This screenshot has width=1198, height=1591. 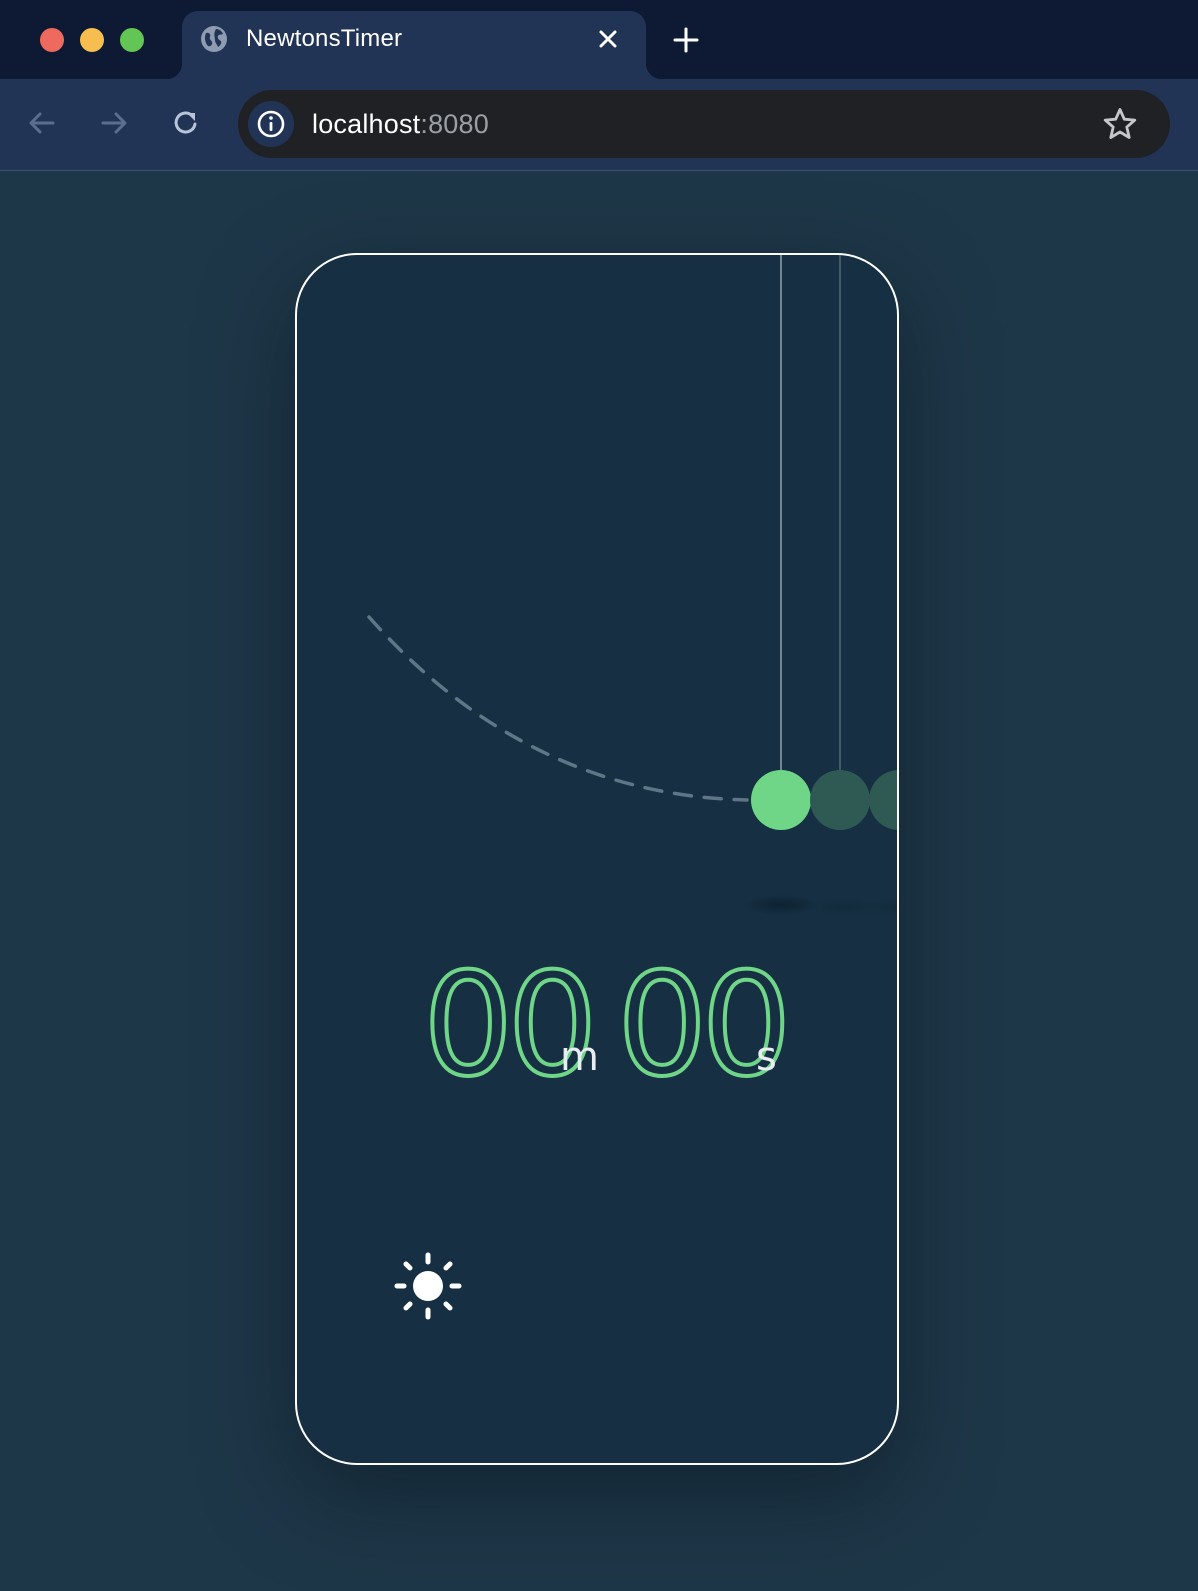 I want to click on arrow-right-icon, so click(x=114, y=123).